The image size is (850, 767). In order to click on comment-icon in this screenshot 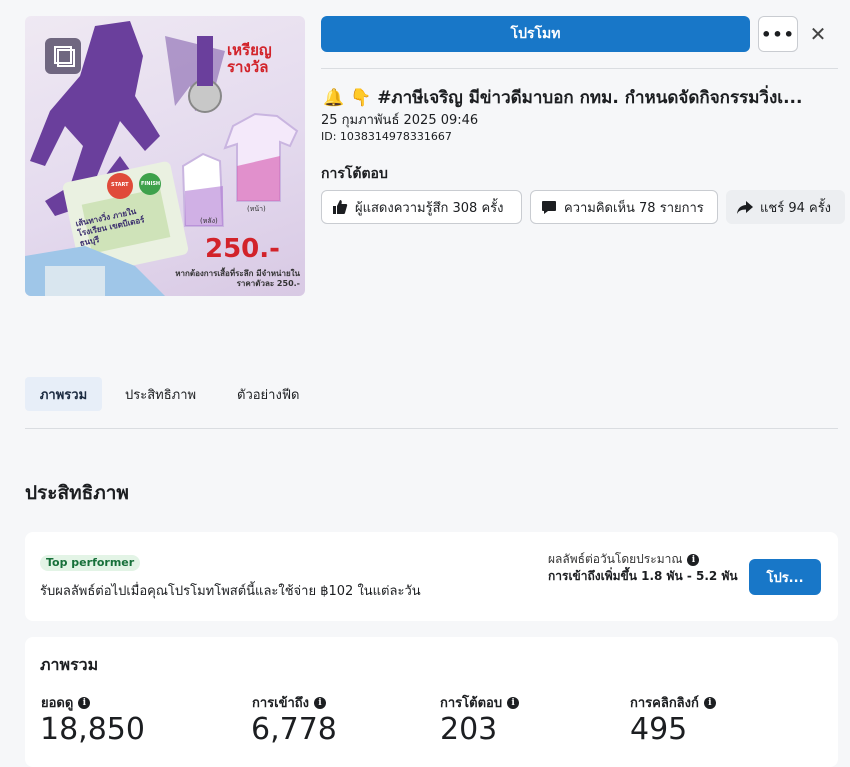, I will do `click(549, 207)`.